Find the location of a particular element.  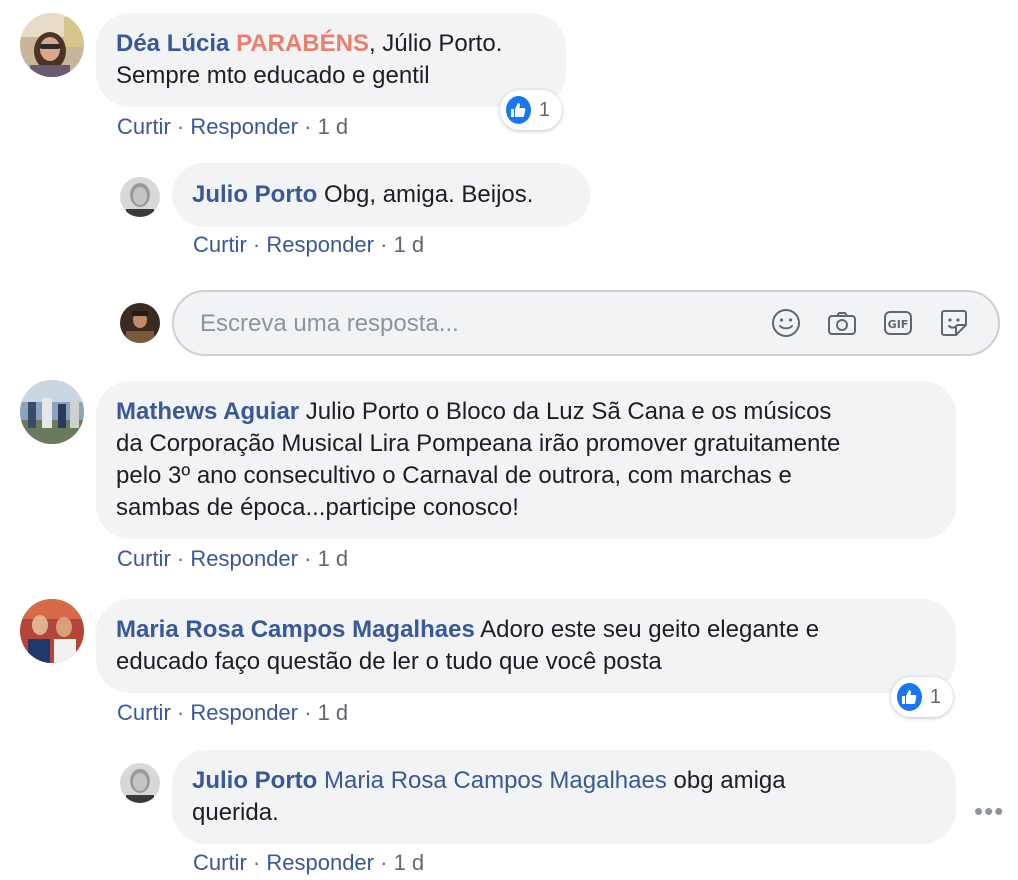

emoji-icon is located at coordinates (786, 323).